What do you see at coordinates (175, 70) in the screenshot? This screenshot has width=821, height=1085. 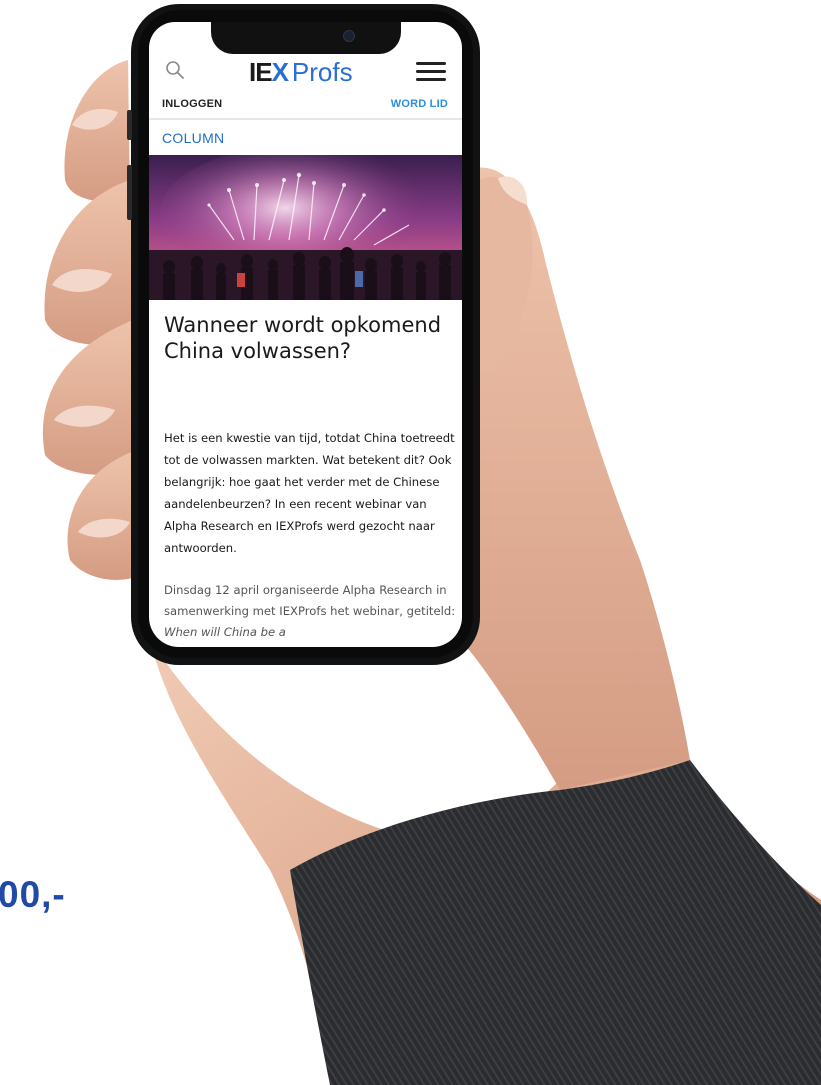 I see `search-icon` at bounding box center [175, 70].